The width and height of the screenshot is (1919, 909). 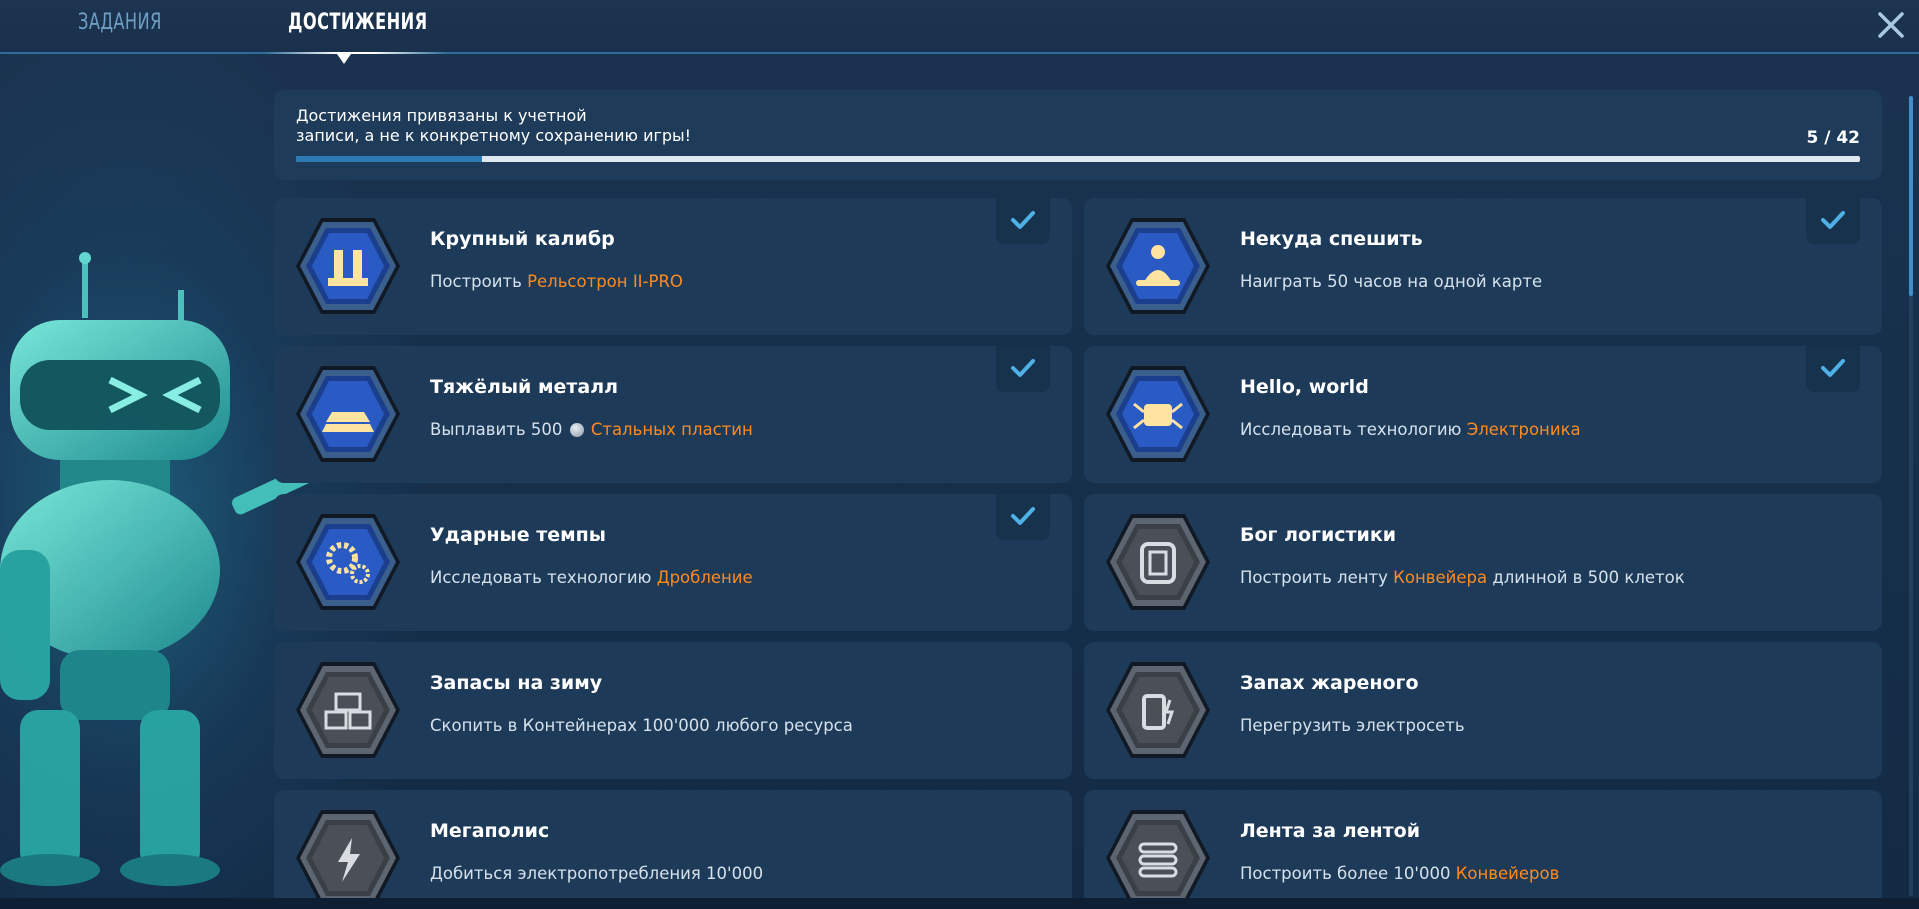 What do you see at coordinates (1911, 196) in the screenshot?
I see `scrollbar-thumb` at bounding box center [1911, 196].